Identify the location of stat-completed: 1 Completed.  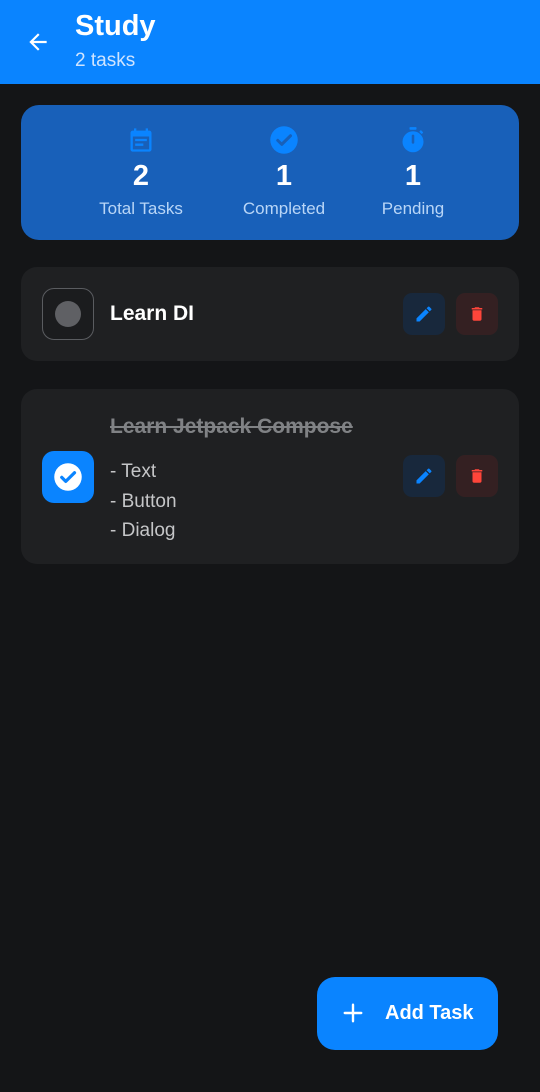
(284, 172).